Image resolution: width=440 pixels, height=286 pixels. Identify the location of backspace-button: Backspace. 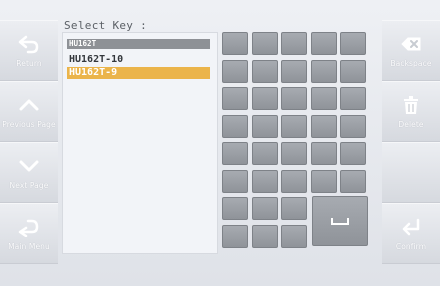
(411, 50).